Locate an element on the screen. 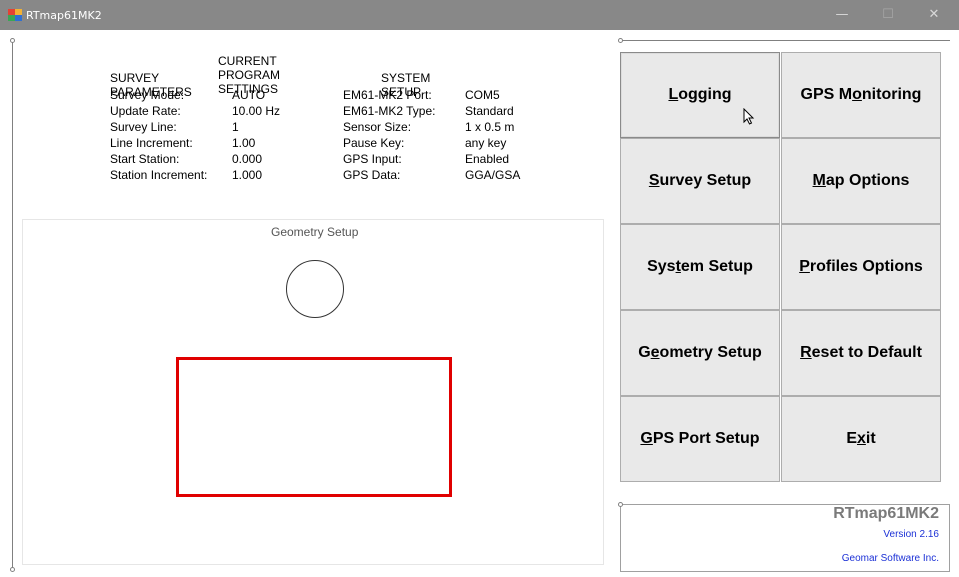 The image size is (959, 577). button-label: Geometry Setup is located at coordinates (700, 352).